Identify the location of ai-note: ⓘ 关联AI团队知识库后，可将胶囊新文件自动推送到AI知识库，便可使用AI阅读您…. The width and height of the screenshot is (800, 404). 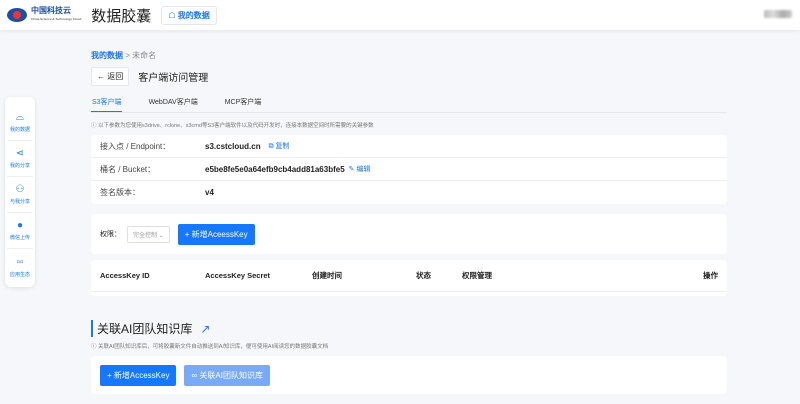
(210, 347).